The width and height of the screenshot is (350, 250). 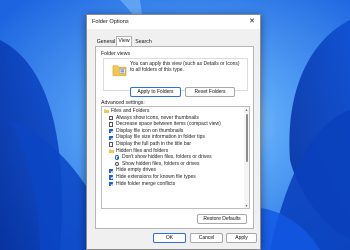 What do you see at coordinates (210, 92) in the screenshot?
I see `reset-folders-button: Reset Folders` at bounding box center [210, 92].